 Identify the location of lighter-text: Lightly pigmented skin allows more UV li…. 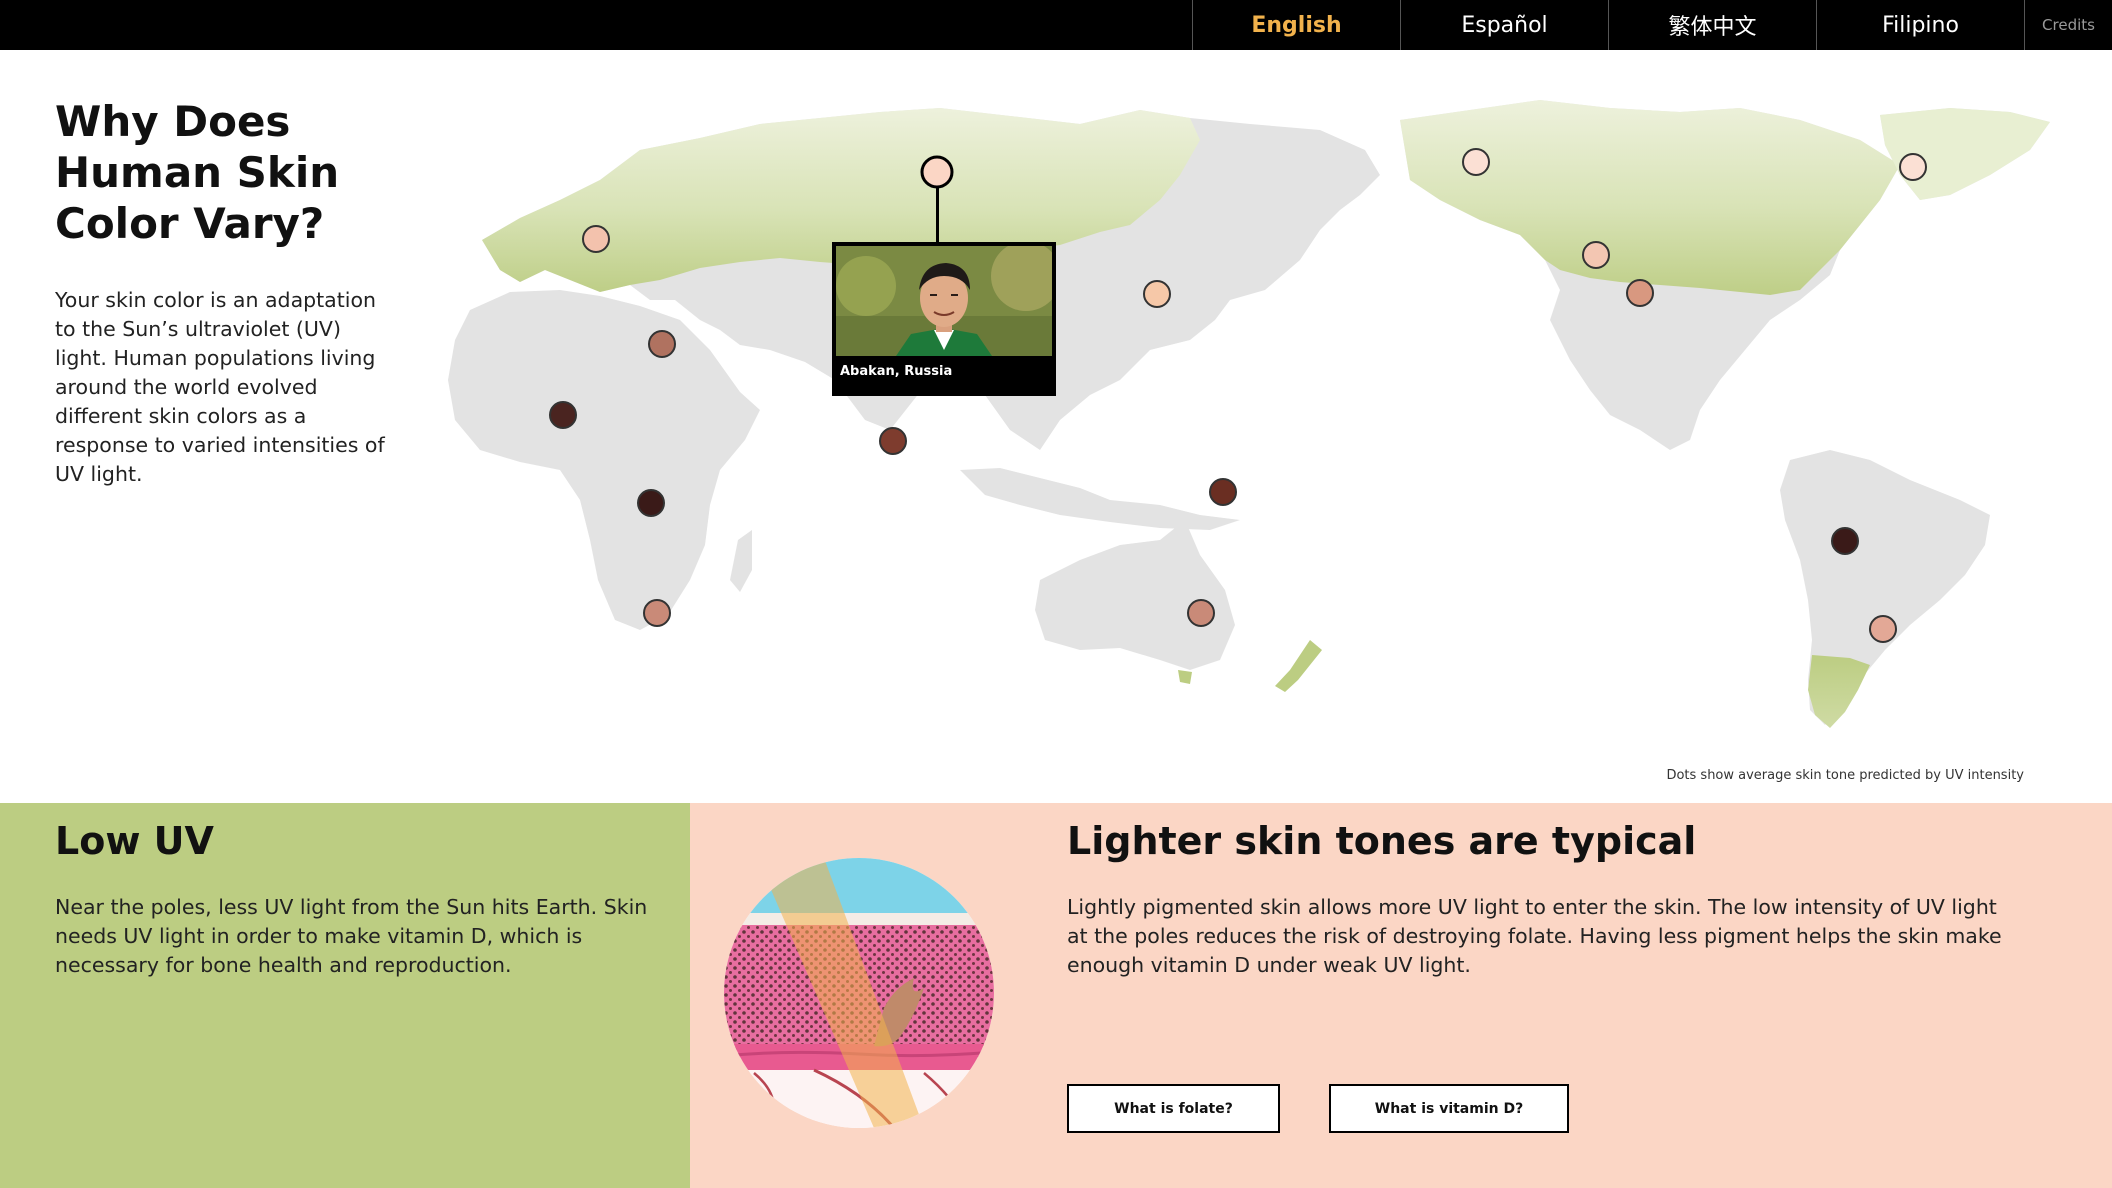
(1534, 936).